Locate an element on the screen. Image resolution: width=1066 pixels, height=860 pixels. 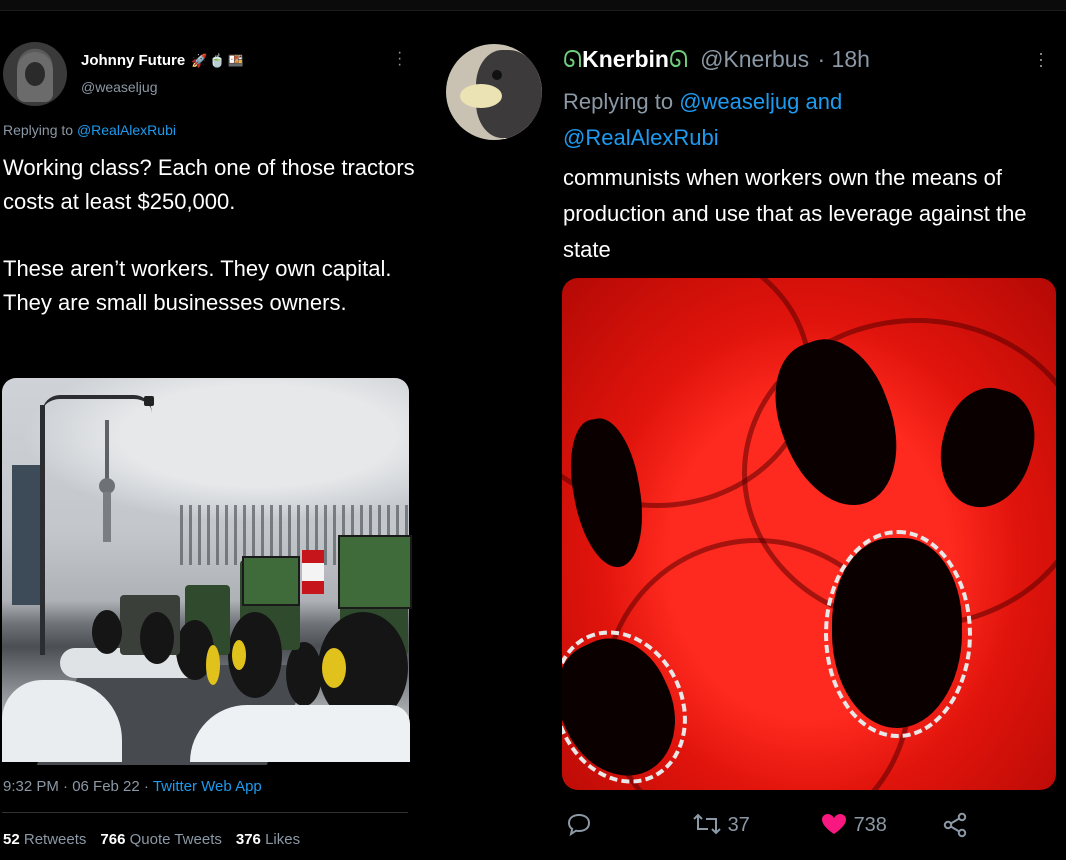
author-emoji: 🚀🍵🍱 is located at coordinates (218, 60).